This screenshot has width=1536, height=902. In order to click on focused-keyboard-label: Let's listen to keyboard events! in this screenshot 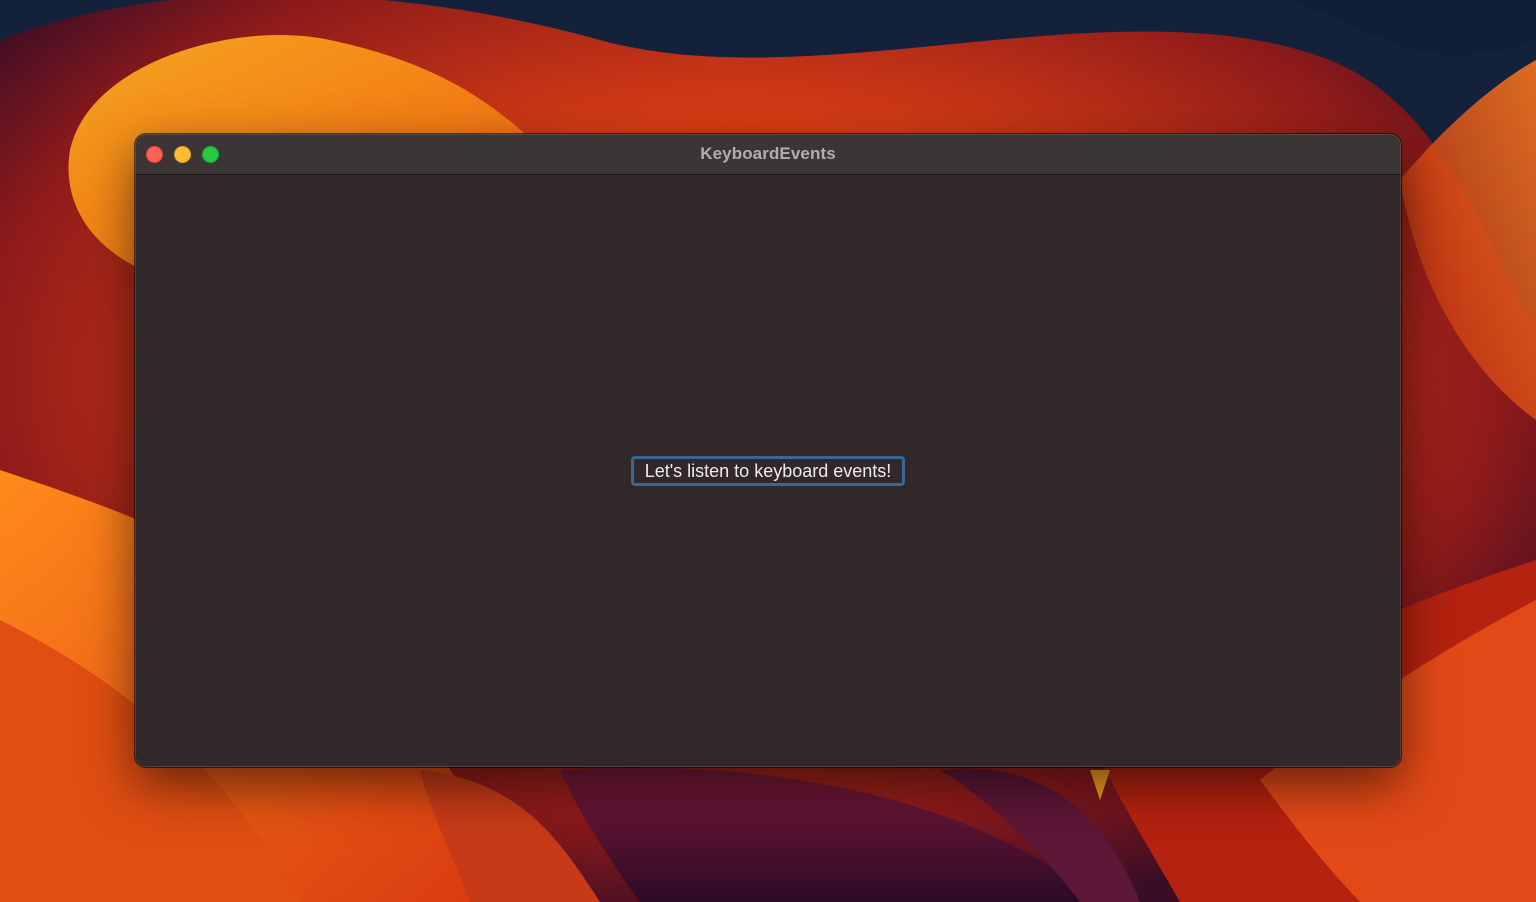, I will do `click(768, 471)`.